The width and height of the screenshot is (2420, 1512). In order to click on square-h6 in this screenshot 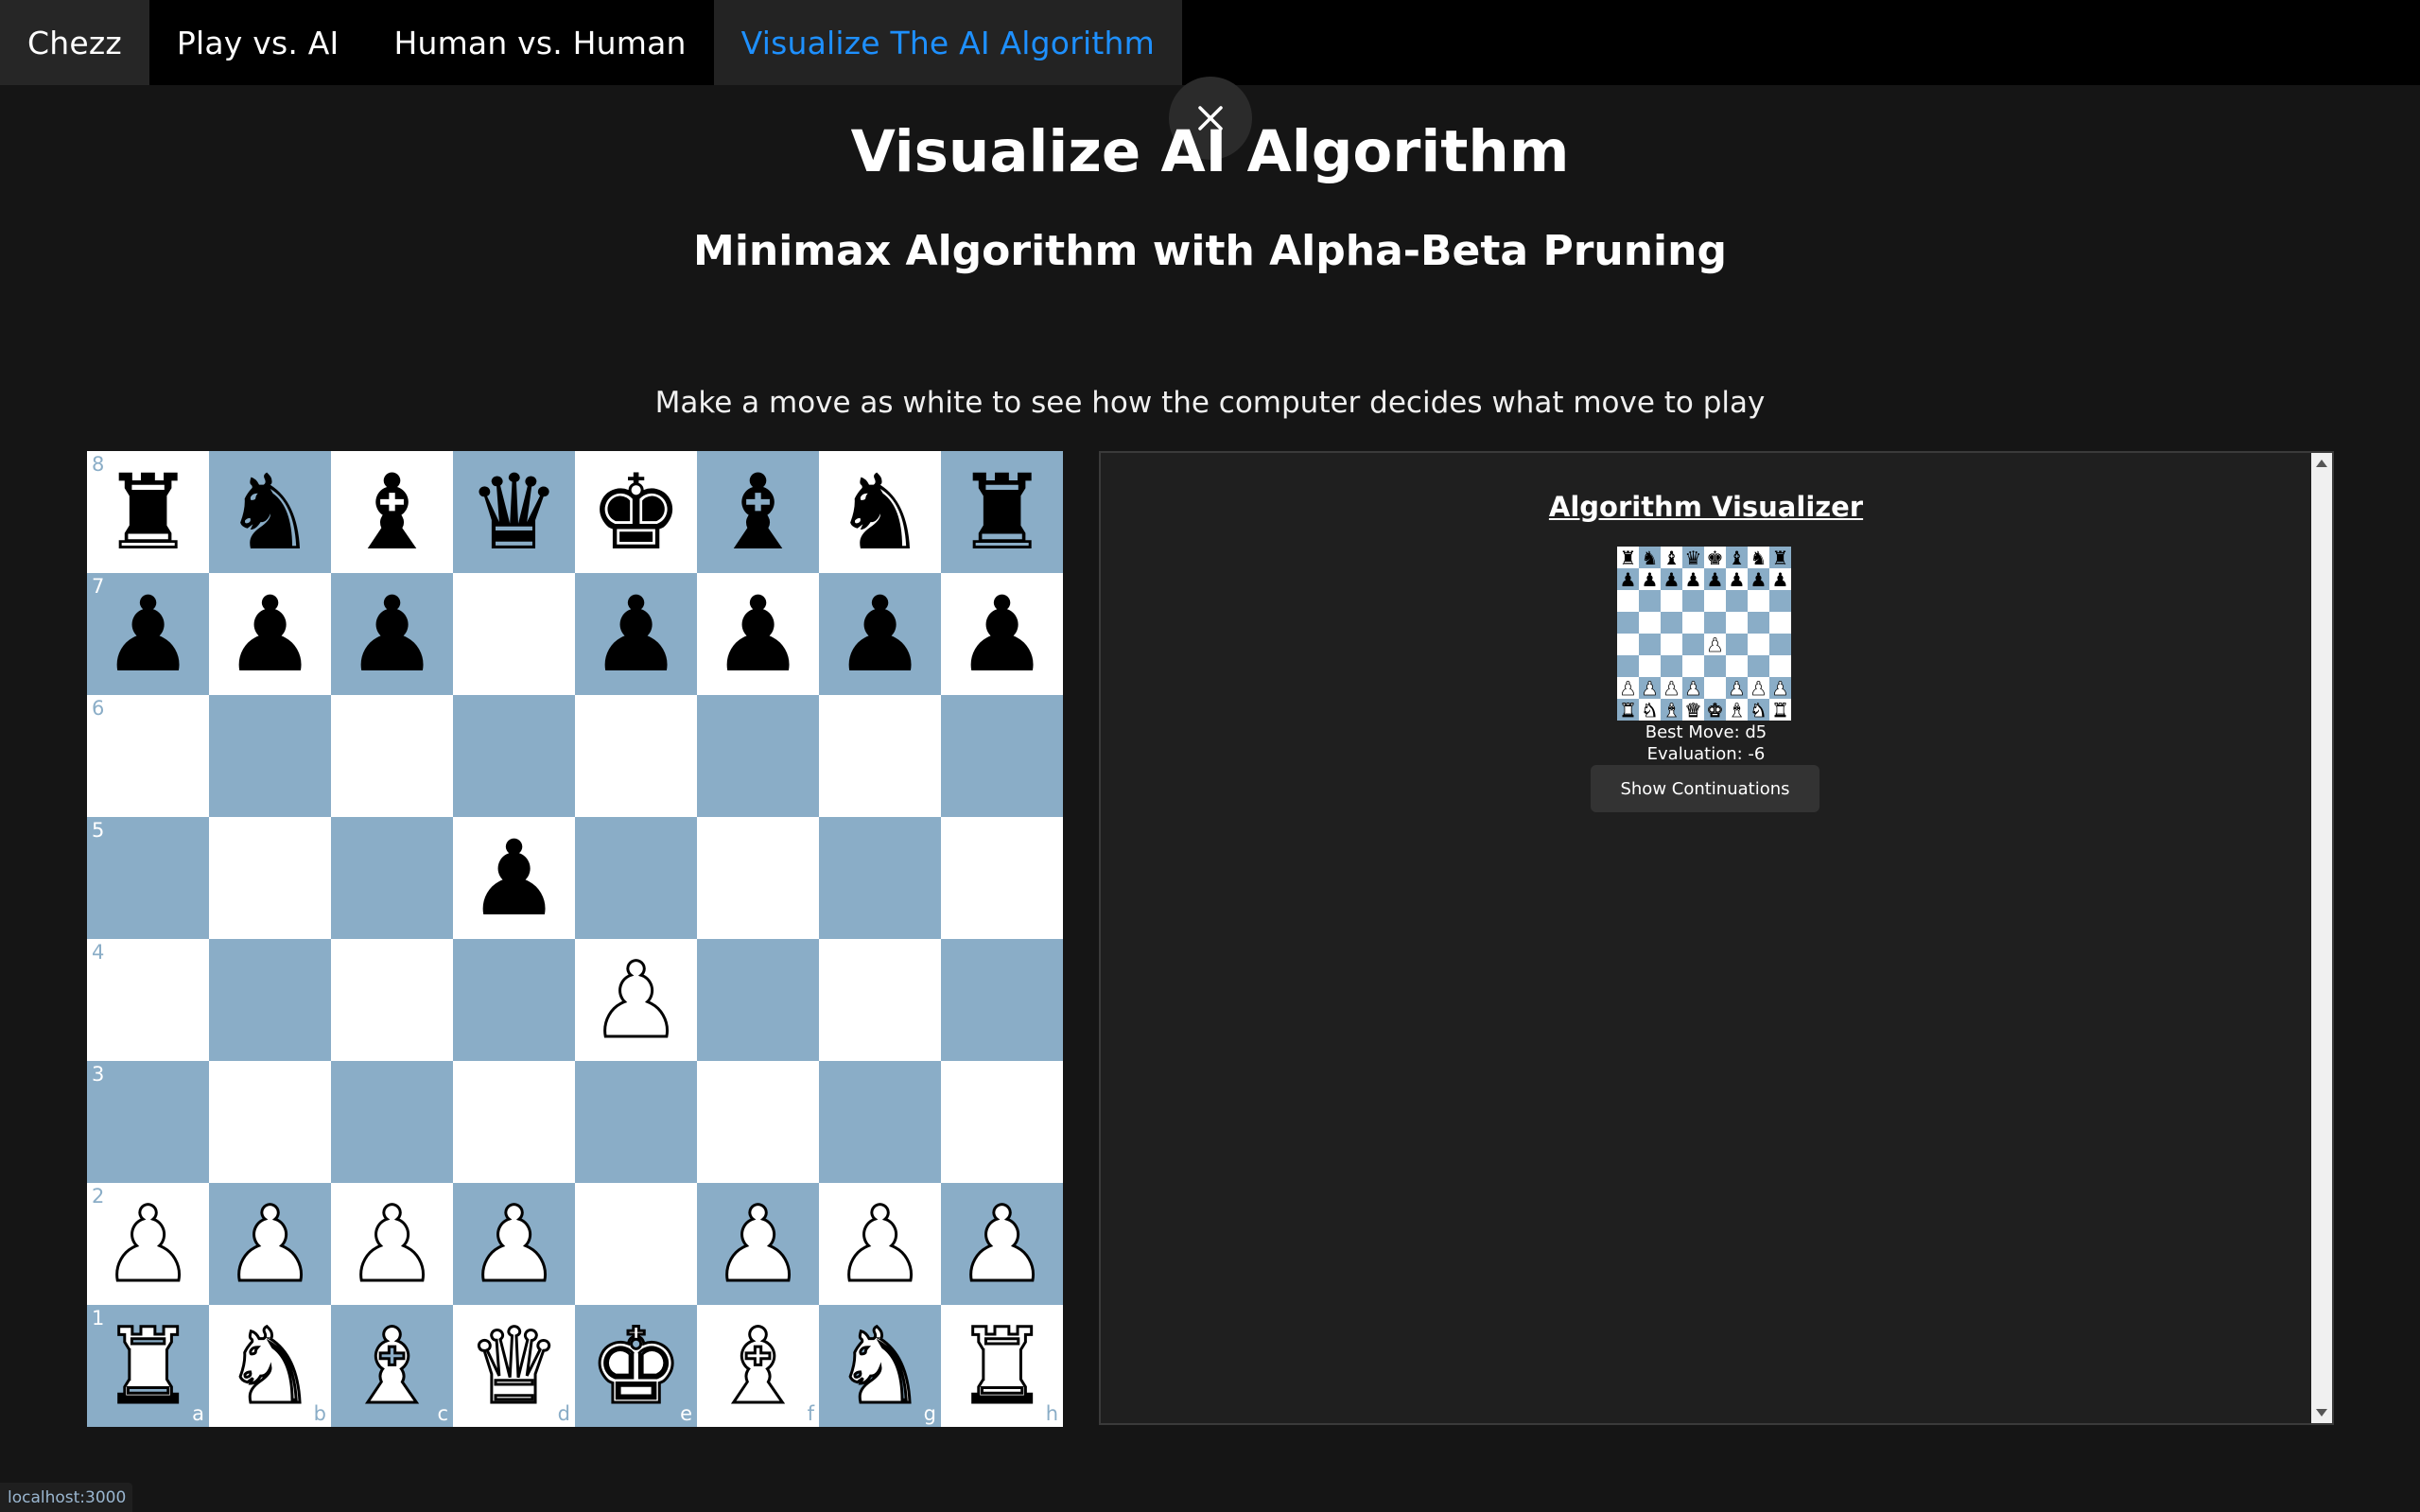, I will do `click(1002, 756)`.